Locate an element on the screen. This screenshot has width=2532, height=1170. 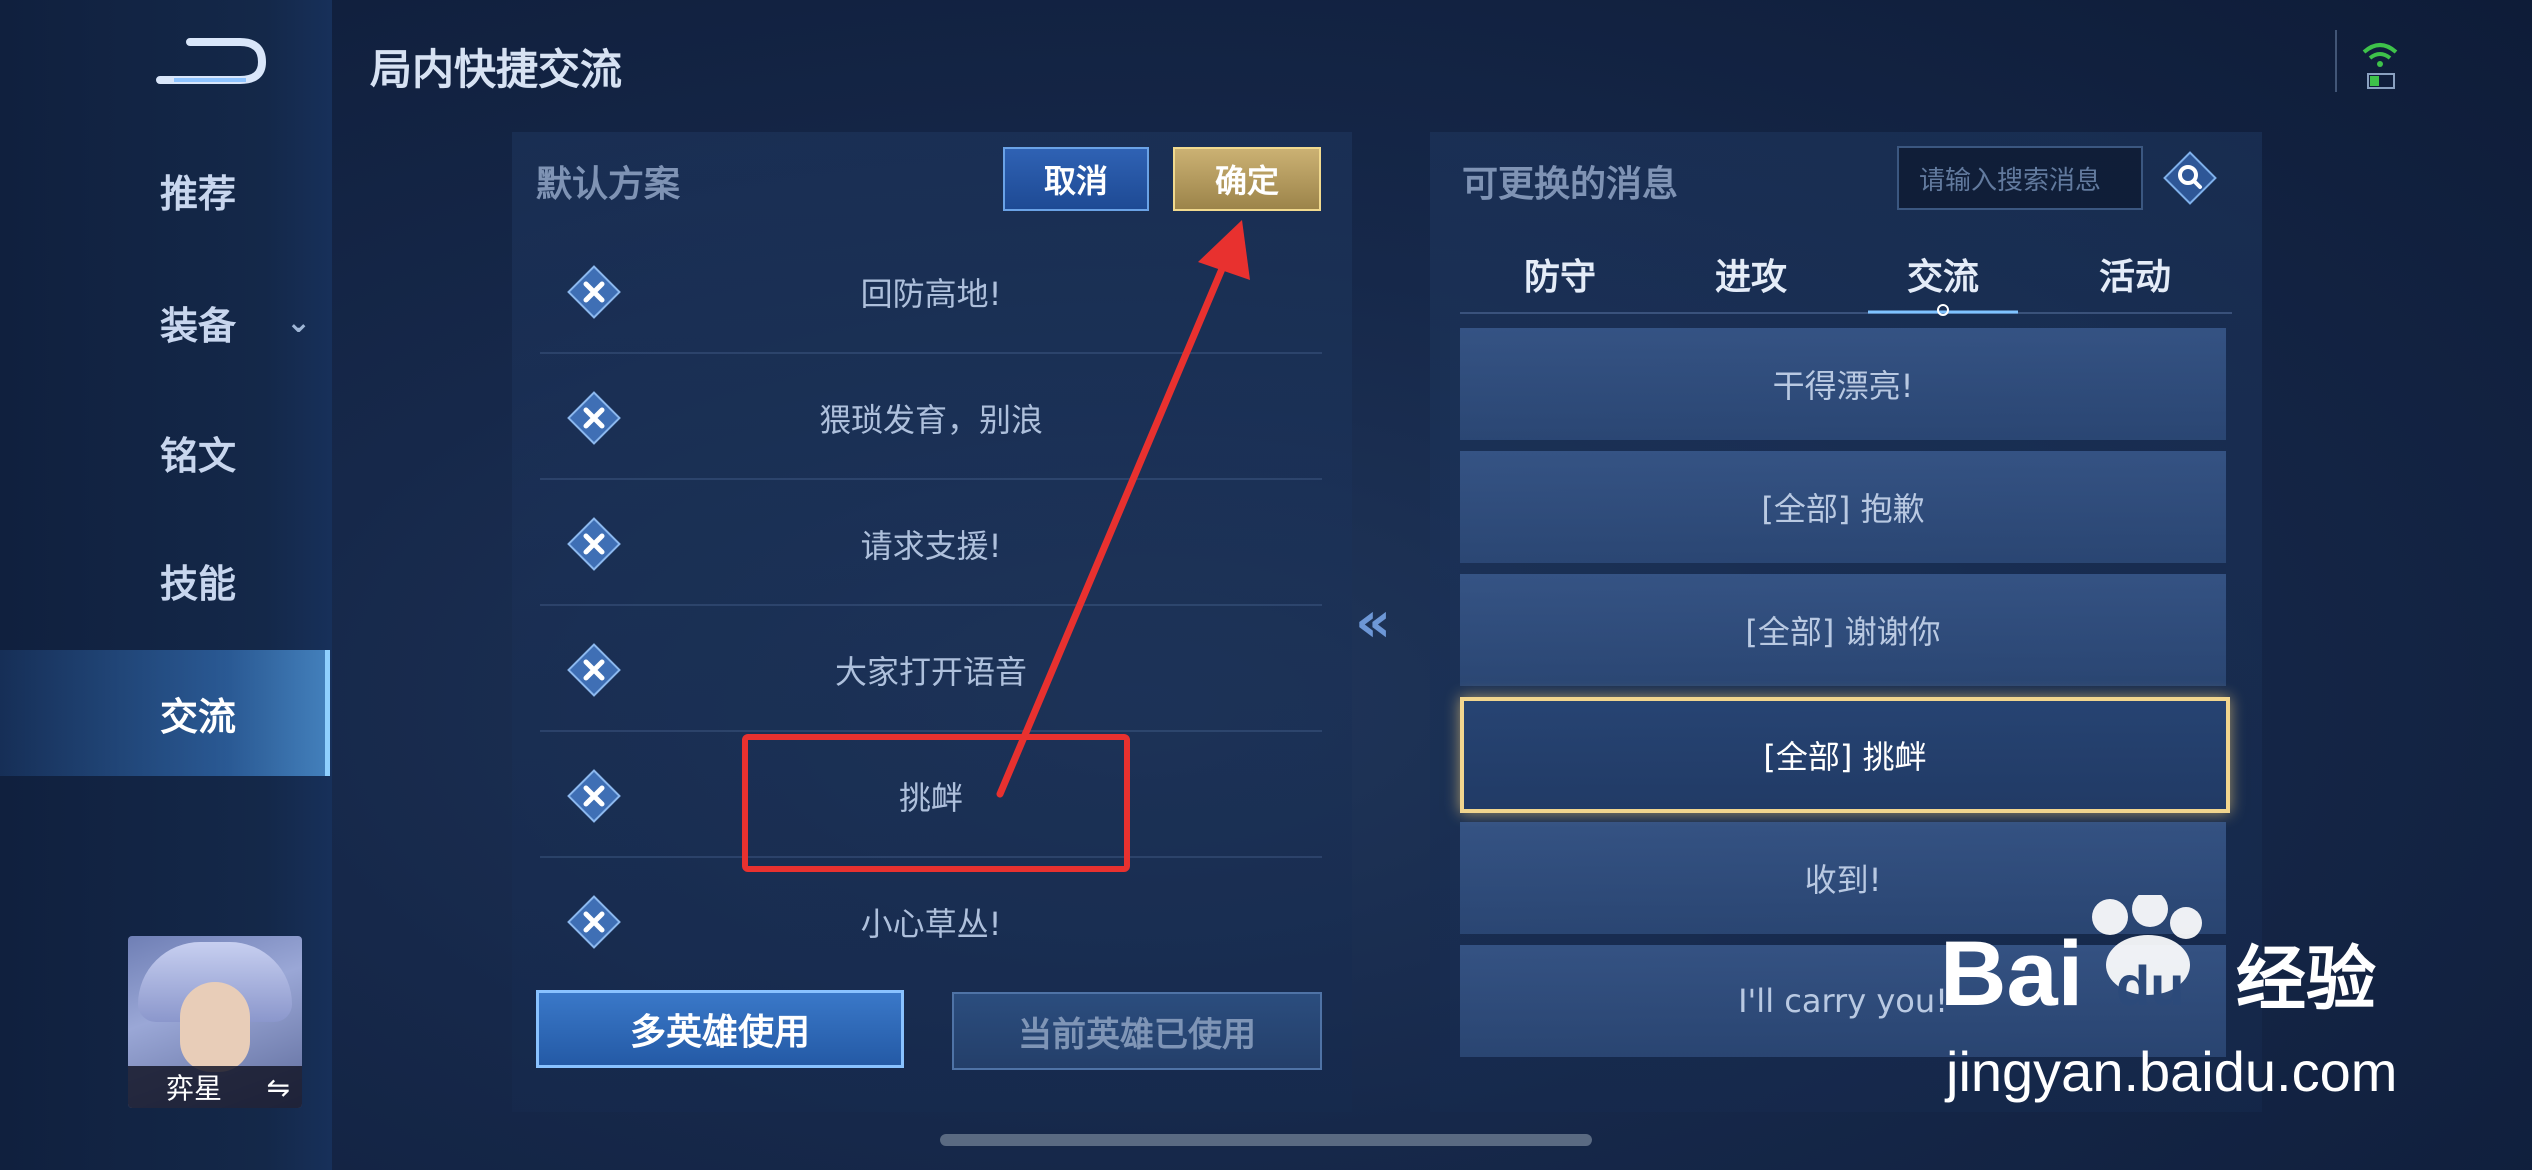
watermark-suffix: 经验 is located at coordinates (2306, 979).